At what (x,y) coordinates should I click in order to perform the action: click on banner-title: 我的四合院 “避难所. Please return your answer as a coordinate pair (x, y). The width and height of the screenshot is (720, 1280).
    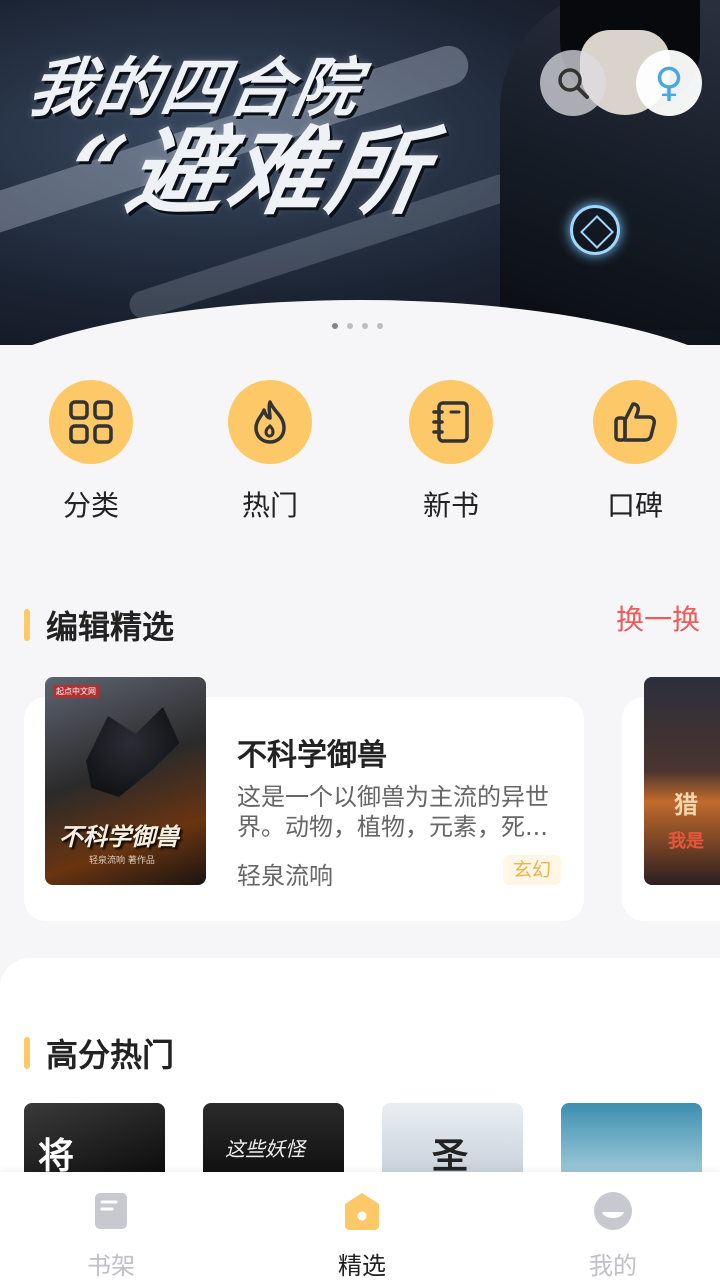
    Looking at the image, I should click on (231, 139).